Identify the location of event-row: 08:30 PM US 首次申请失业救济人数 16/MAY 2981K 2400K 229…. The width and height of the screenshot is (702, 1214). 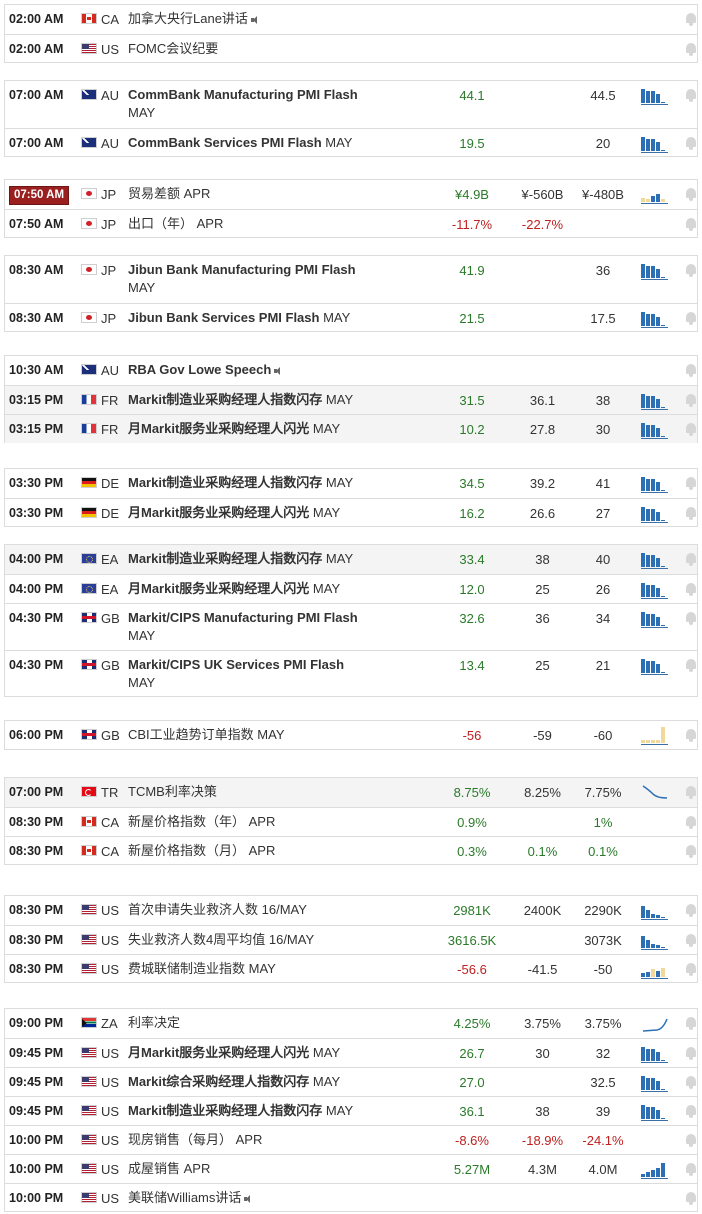
(351, 910).